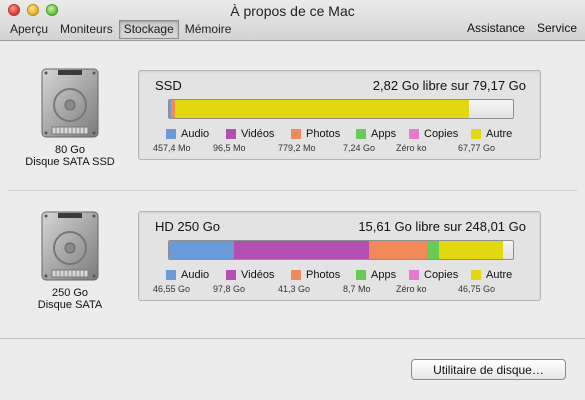 The width and height of the screenshot is (585, 400). I want to click on volume-name: SSD, so click(168, 85).